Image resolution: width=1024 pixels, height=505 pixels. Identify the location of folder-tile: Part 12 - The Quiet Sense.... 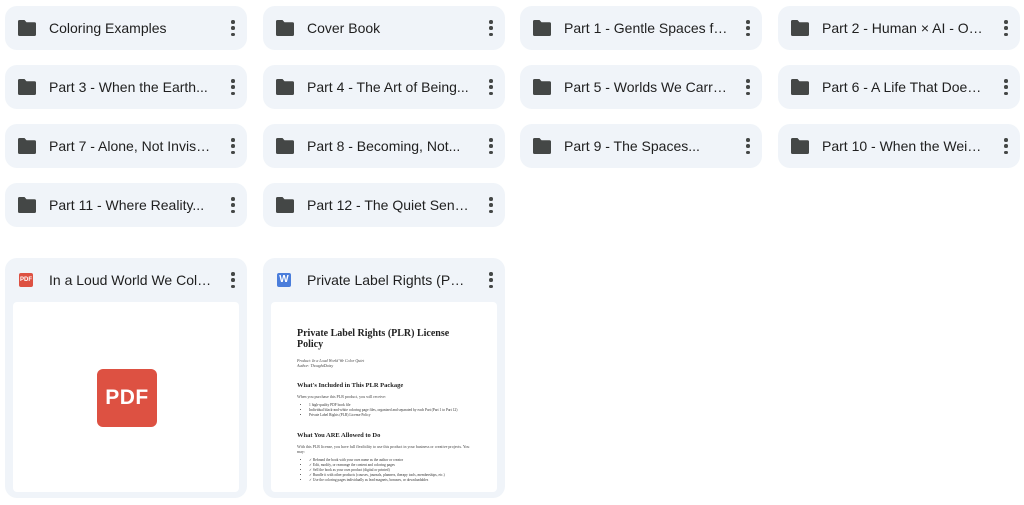
(384, 205).